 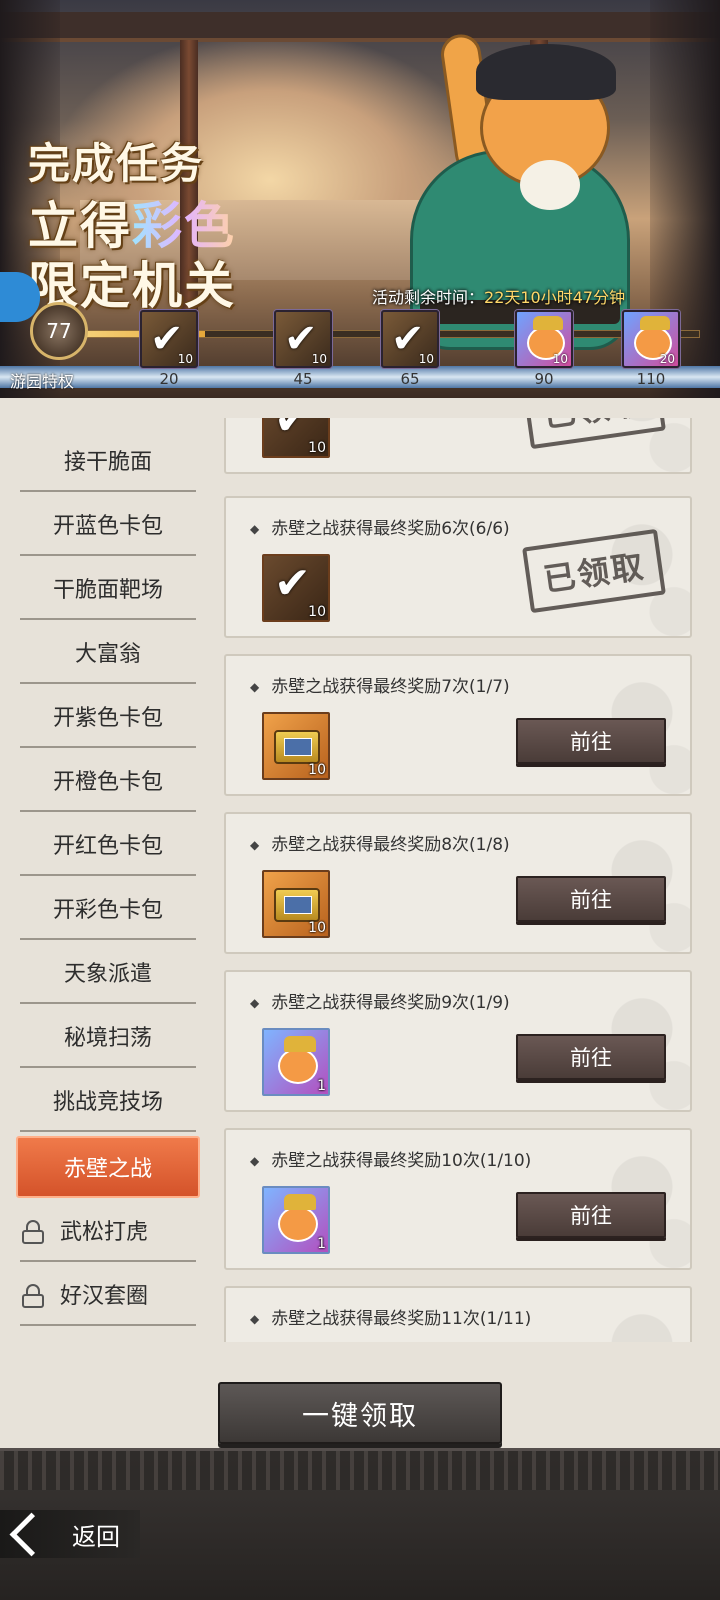 What do you see at coordinates (108, 653) in the screenshot?
I see `sidebar-item: 大富翁` at bounding box center [108, 653].